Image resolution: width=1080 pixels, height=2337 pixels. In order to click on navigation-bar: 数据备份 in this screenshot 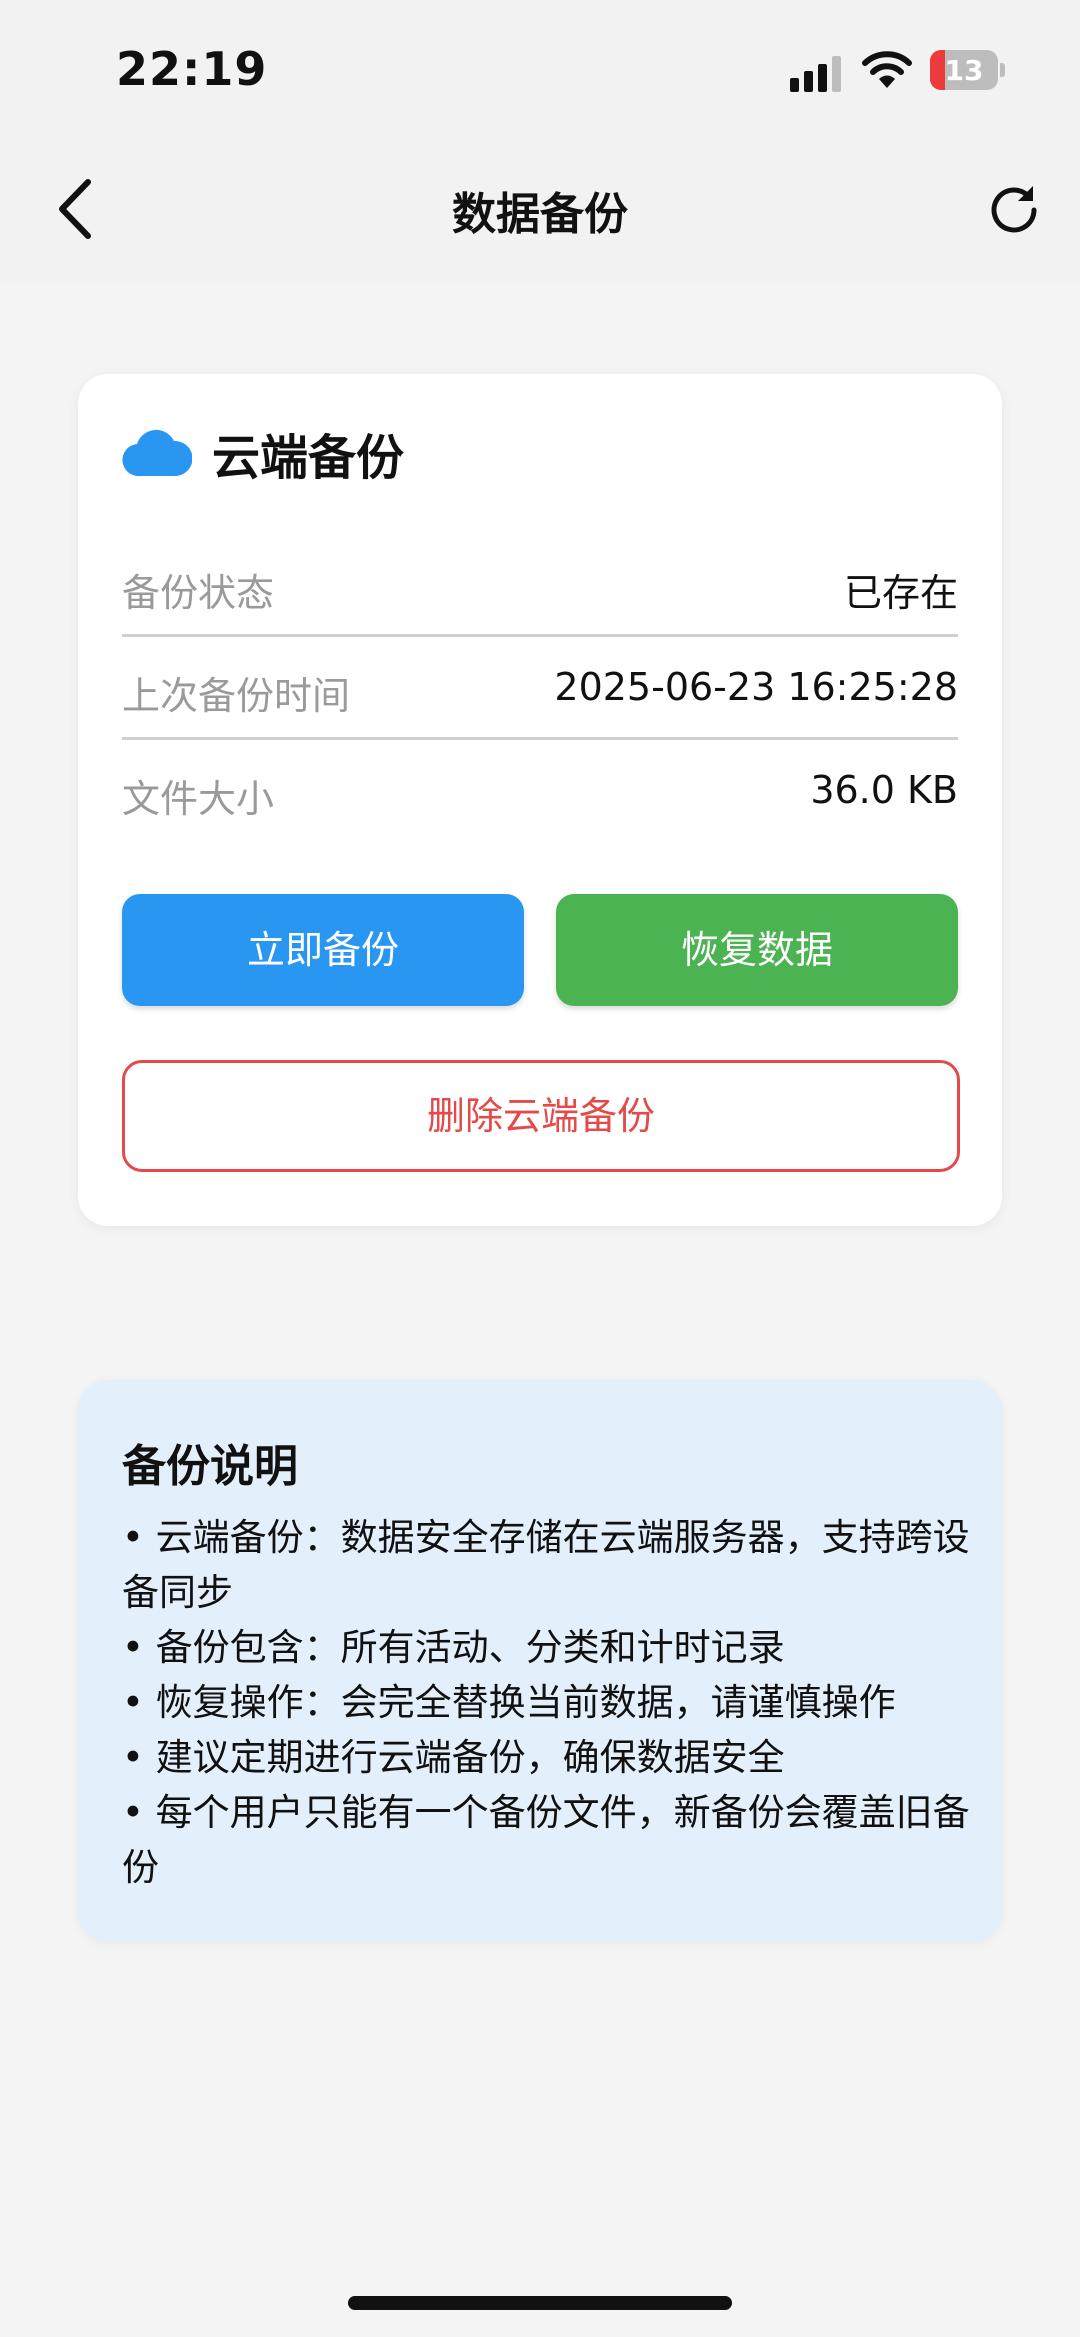, I will do `click(540, 212)`.